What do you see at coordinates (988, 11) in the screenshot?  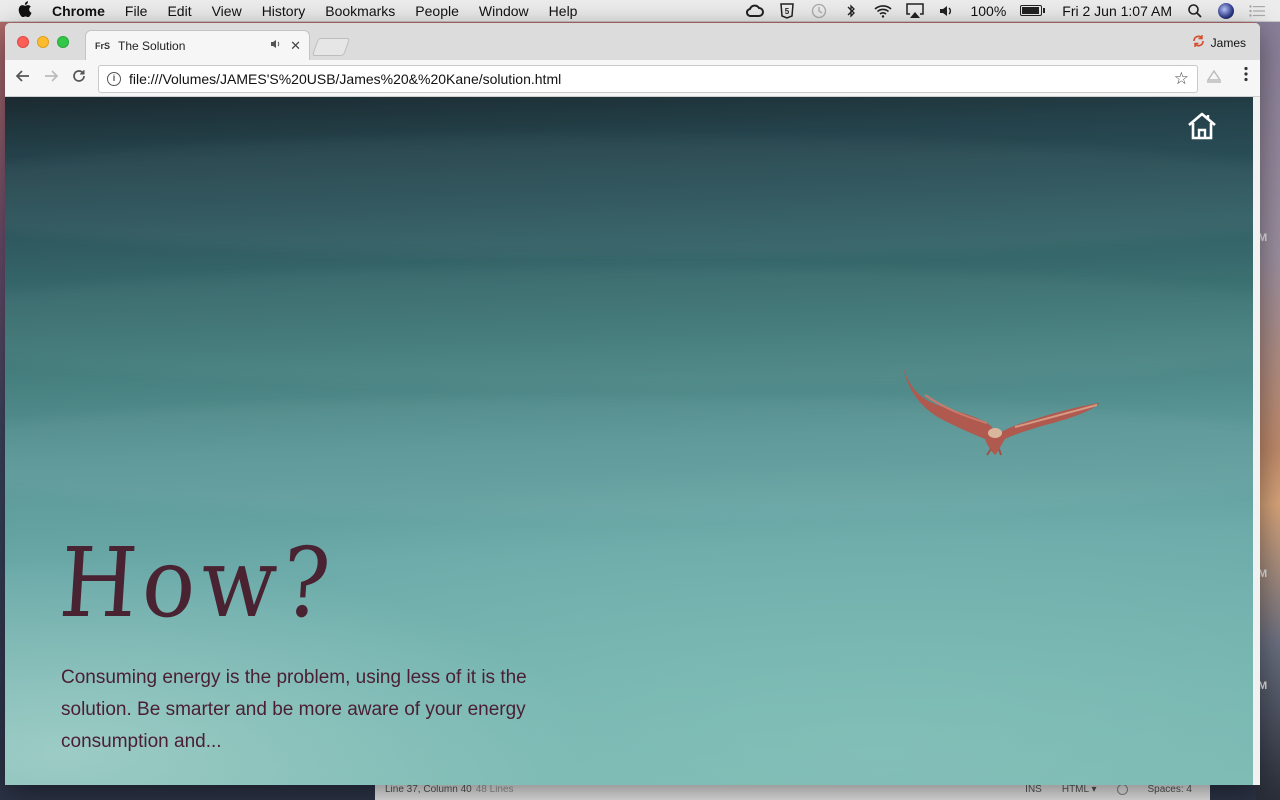 I see `battery-percentage: 100%` at bounding box center [988, 11].